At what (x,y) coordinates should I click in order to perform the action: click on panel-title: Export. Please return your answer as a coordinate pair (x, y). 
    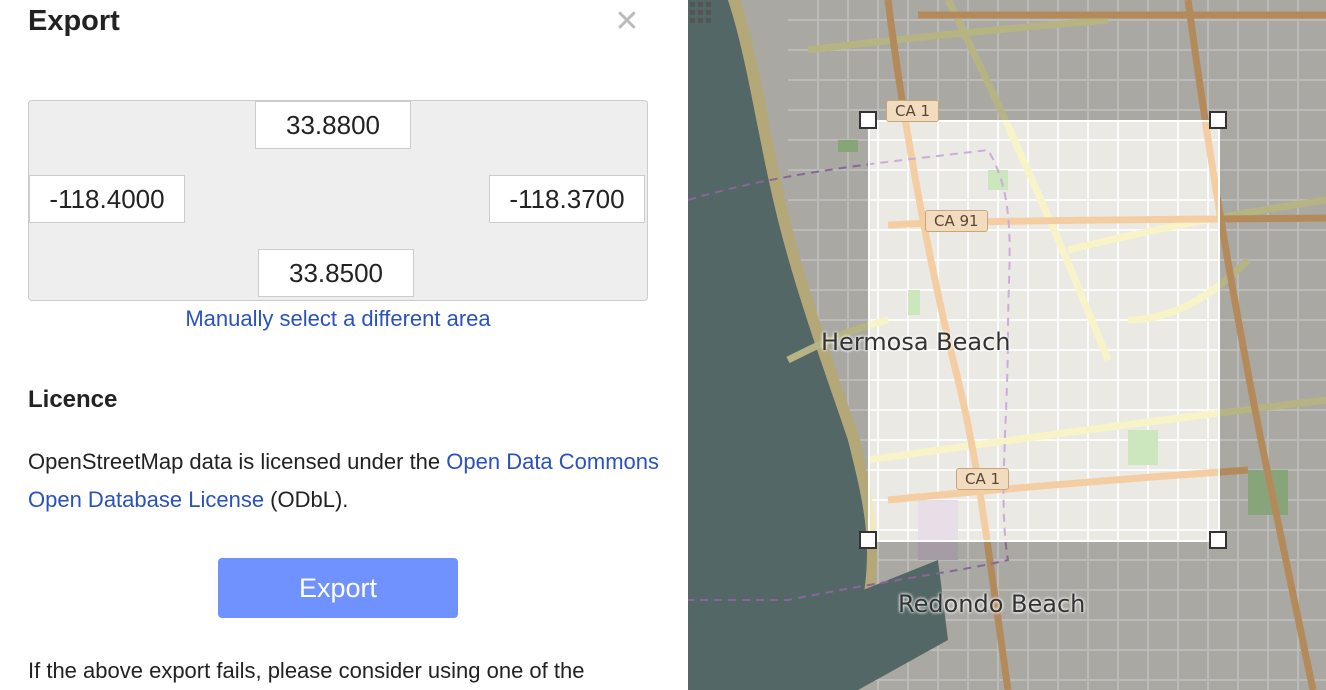
    Looking at the image, I should click on (74, 21).